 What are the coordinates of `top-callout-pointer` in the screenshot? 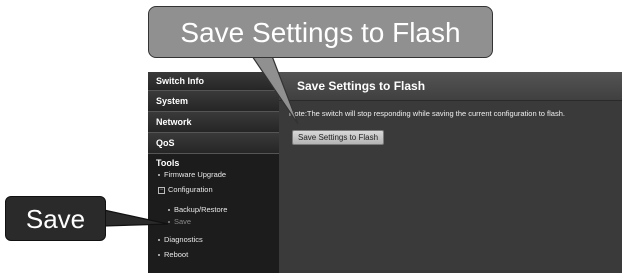 It's located at (274, 90).